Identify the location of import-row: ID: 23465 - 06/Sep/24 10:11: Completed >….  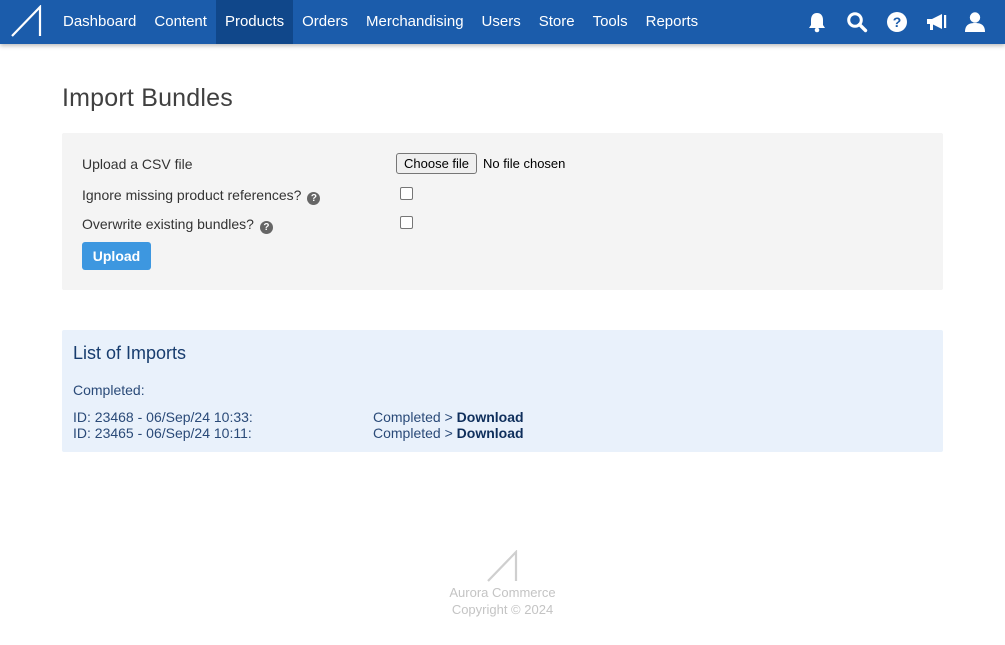
(503, 433).